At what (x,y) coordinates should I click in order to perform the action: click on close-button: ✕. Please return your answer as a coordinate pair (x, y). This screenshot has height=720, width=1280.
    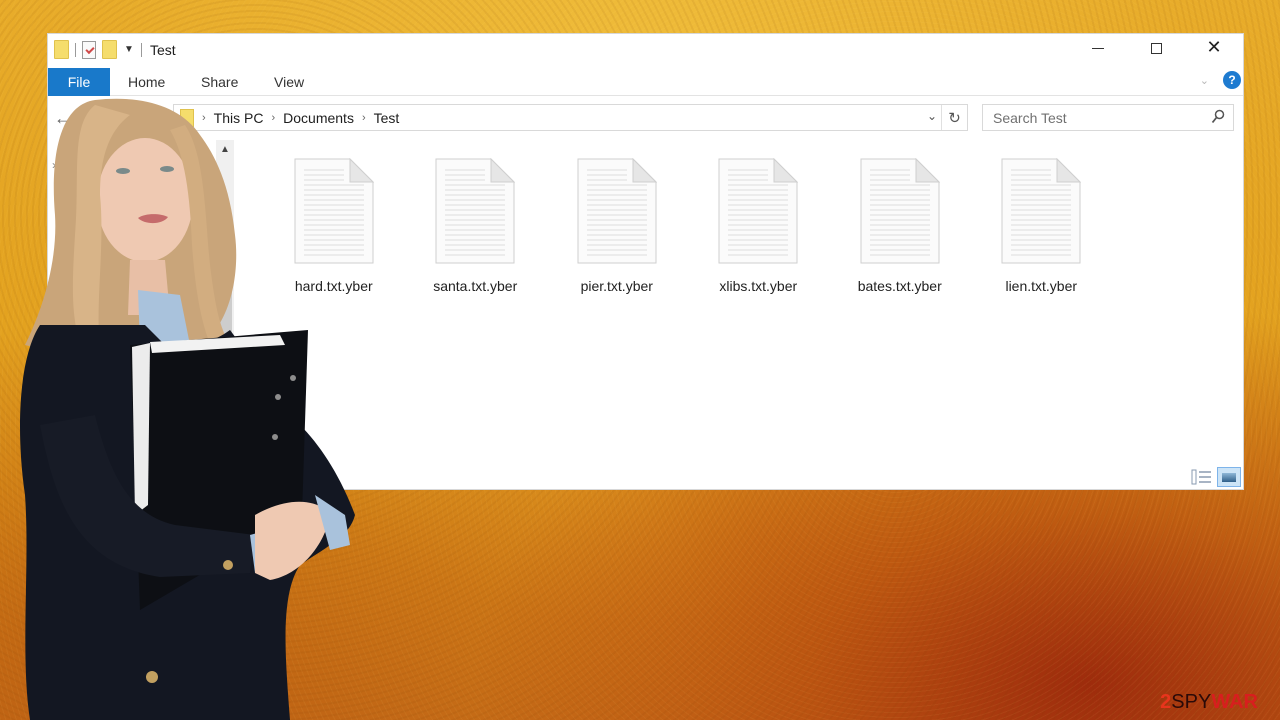
    Looking at the image, I should click on (1214, 48).